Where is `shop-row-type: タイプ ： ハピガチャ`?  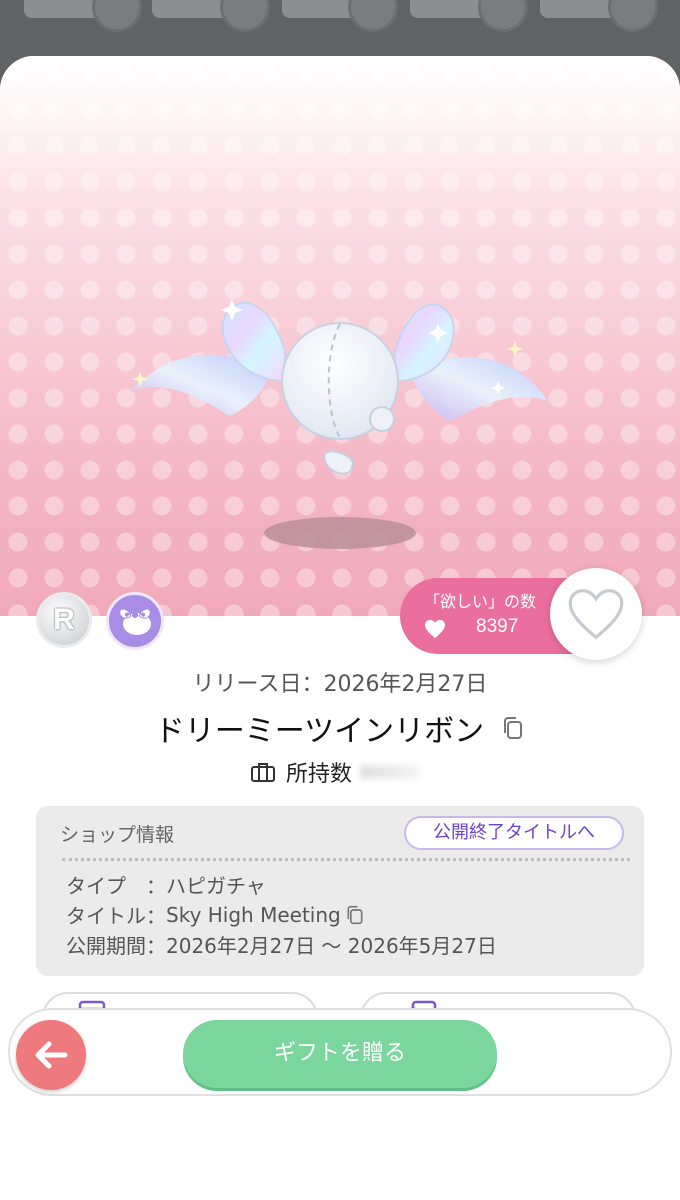
shop-row-type: タイプ ： ハピガチャ is located at coordinates (166, 884).